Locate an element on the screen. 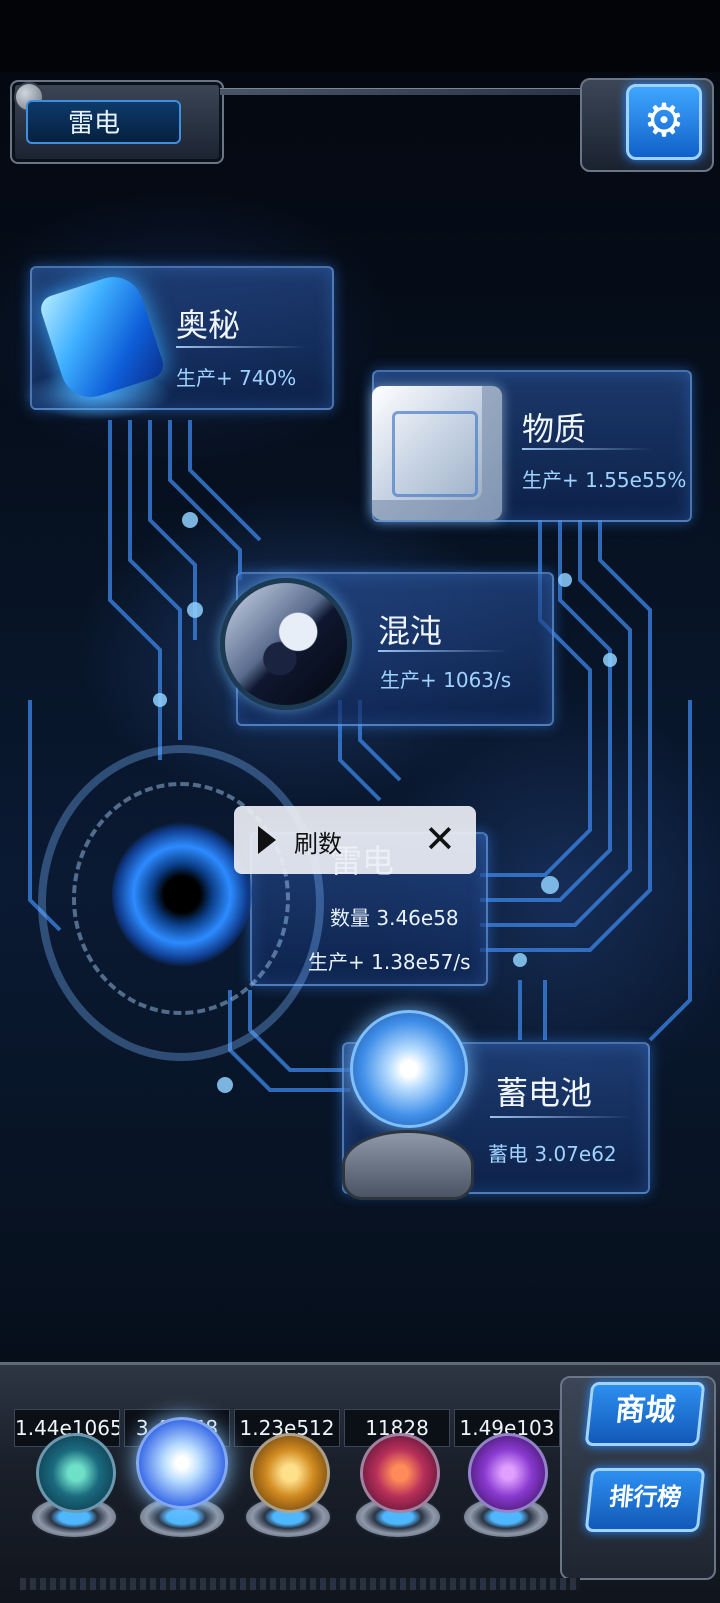 This screenshot has width=720, height=1603. play-icon is located at coordinates (267, 840).